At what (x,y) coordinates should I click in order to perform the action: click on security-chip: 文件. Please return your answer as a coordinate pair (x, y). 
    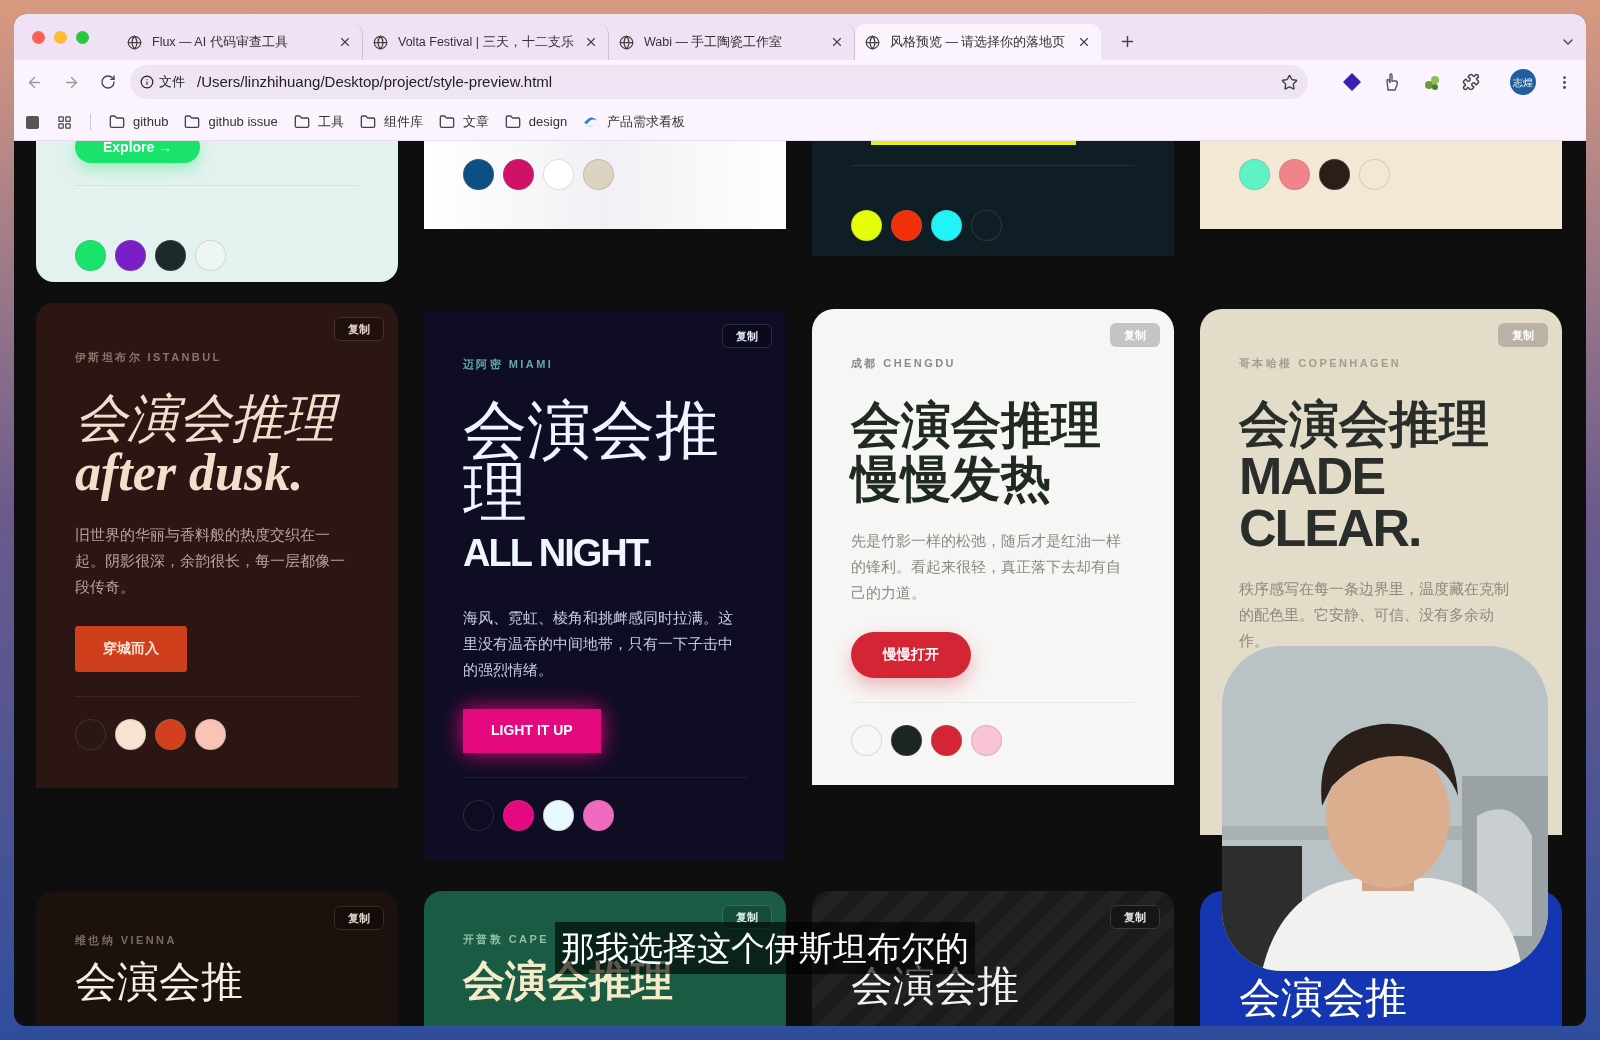
    Looking at the image, I should click on (172, 82).